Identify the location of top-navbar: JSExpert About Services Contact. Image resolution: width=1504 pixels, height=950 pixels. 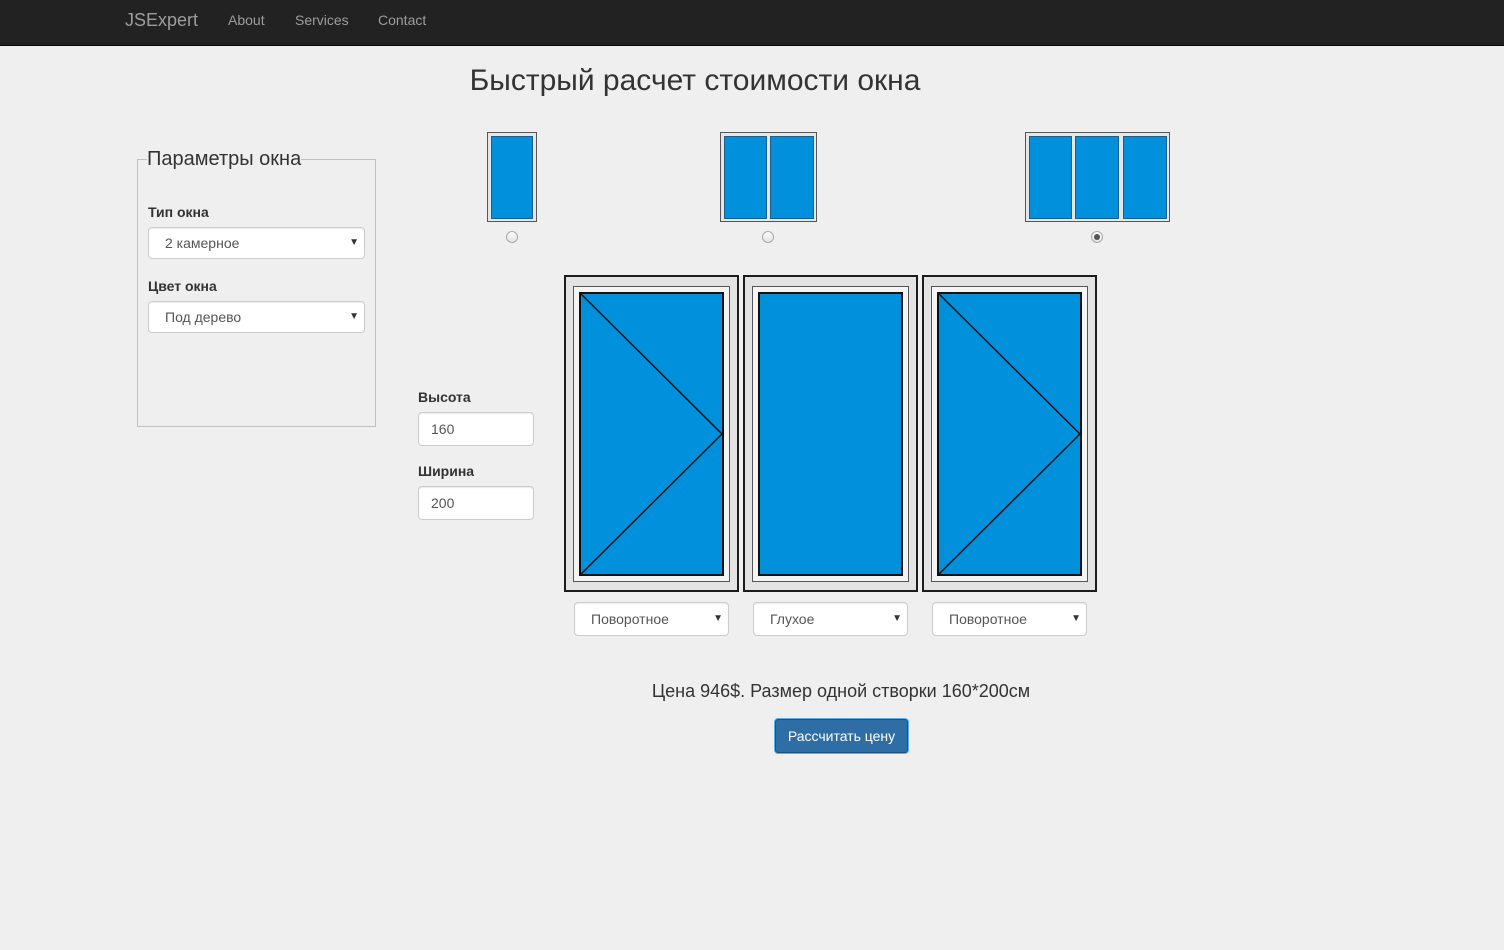
(752, 23).